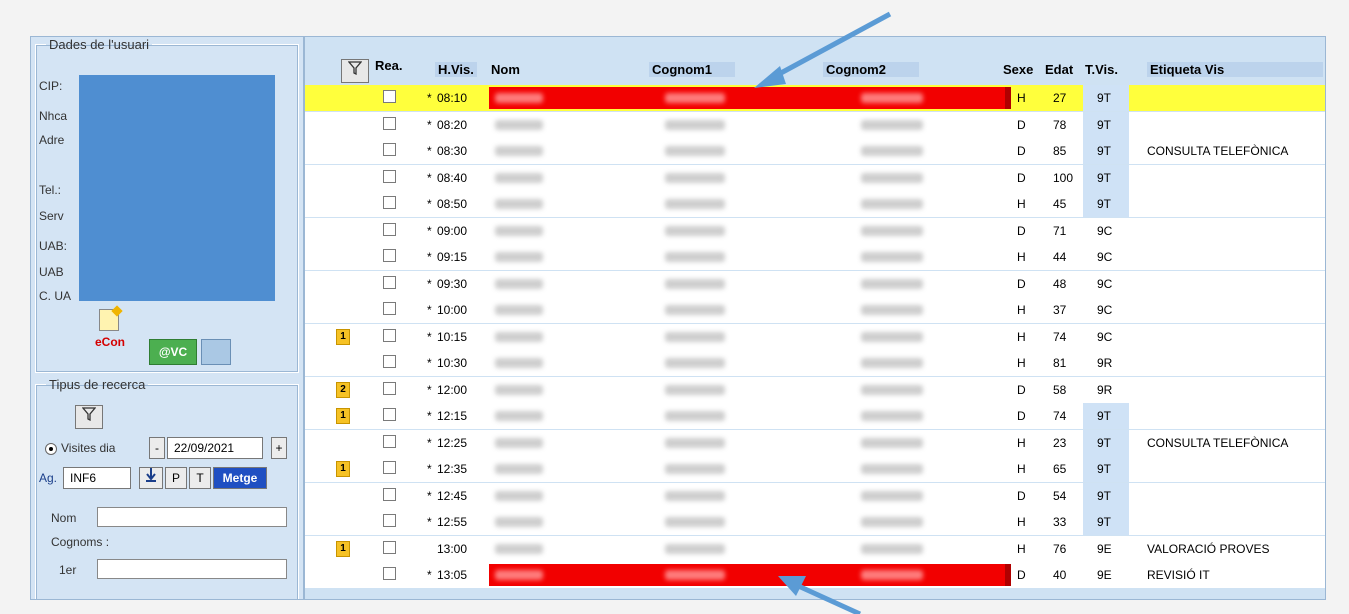 This screenshot has height=614, width=1349. What do you see at coordinates (51, 449) in the screenshot?
I see `visites-dia-radio` at bounding box center [51, 449].